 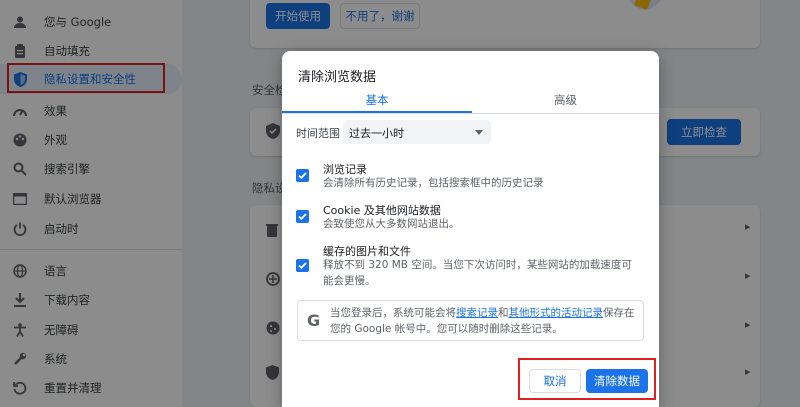 I want to click on cookies-checkbox, so click(x=302, y=216).